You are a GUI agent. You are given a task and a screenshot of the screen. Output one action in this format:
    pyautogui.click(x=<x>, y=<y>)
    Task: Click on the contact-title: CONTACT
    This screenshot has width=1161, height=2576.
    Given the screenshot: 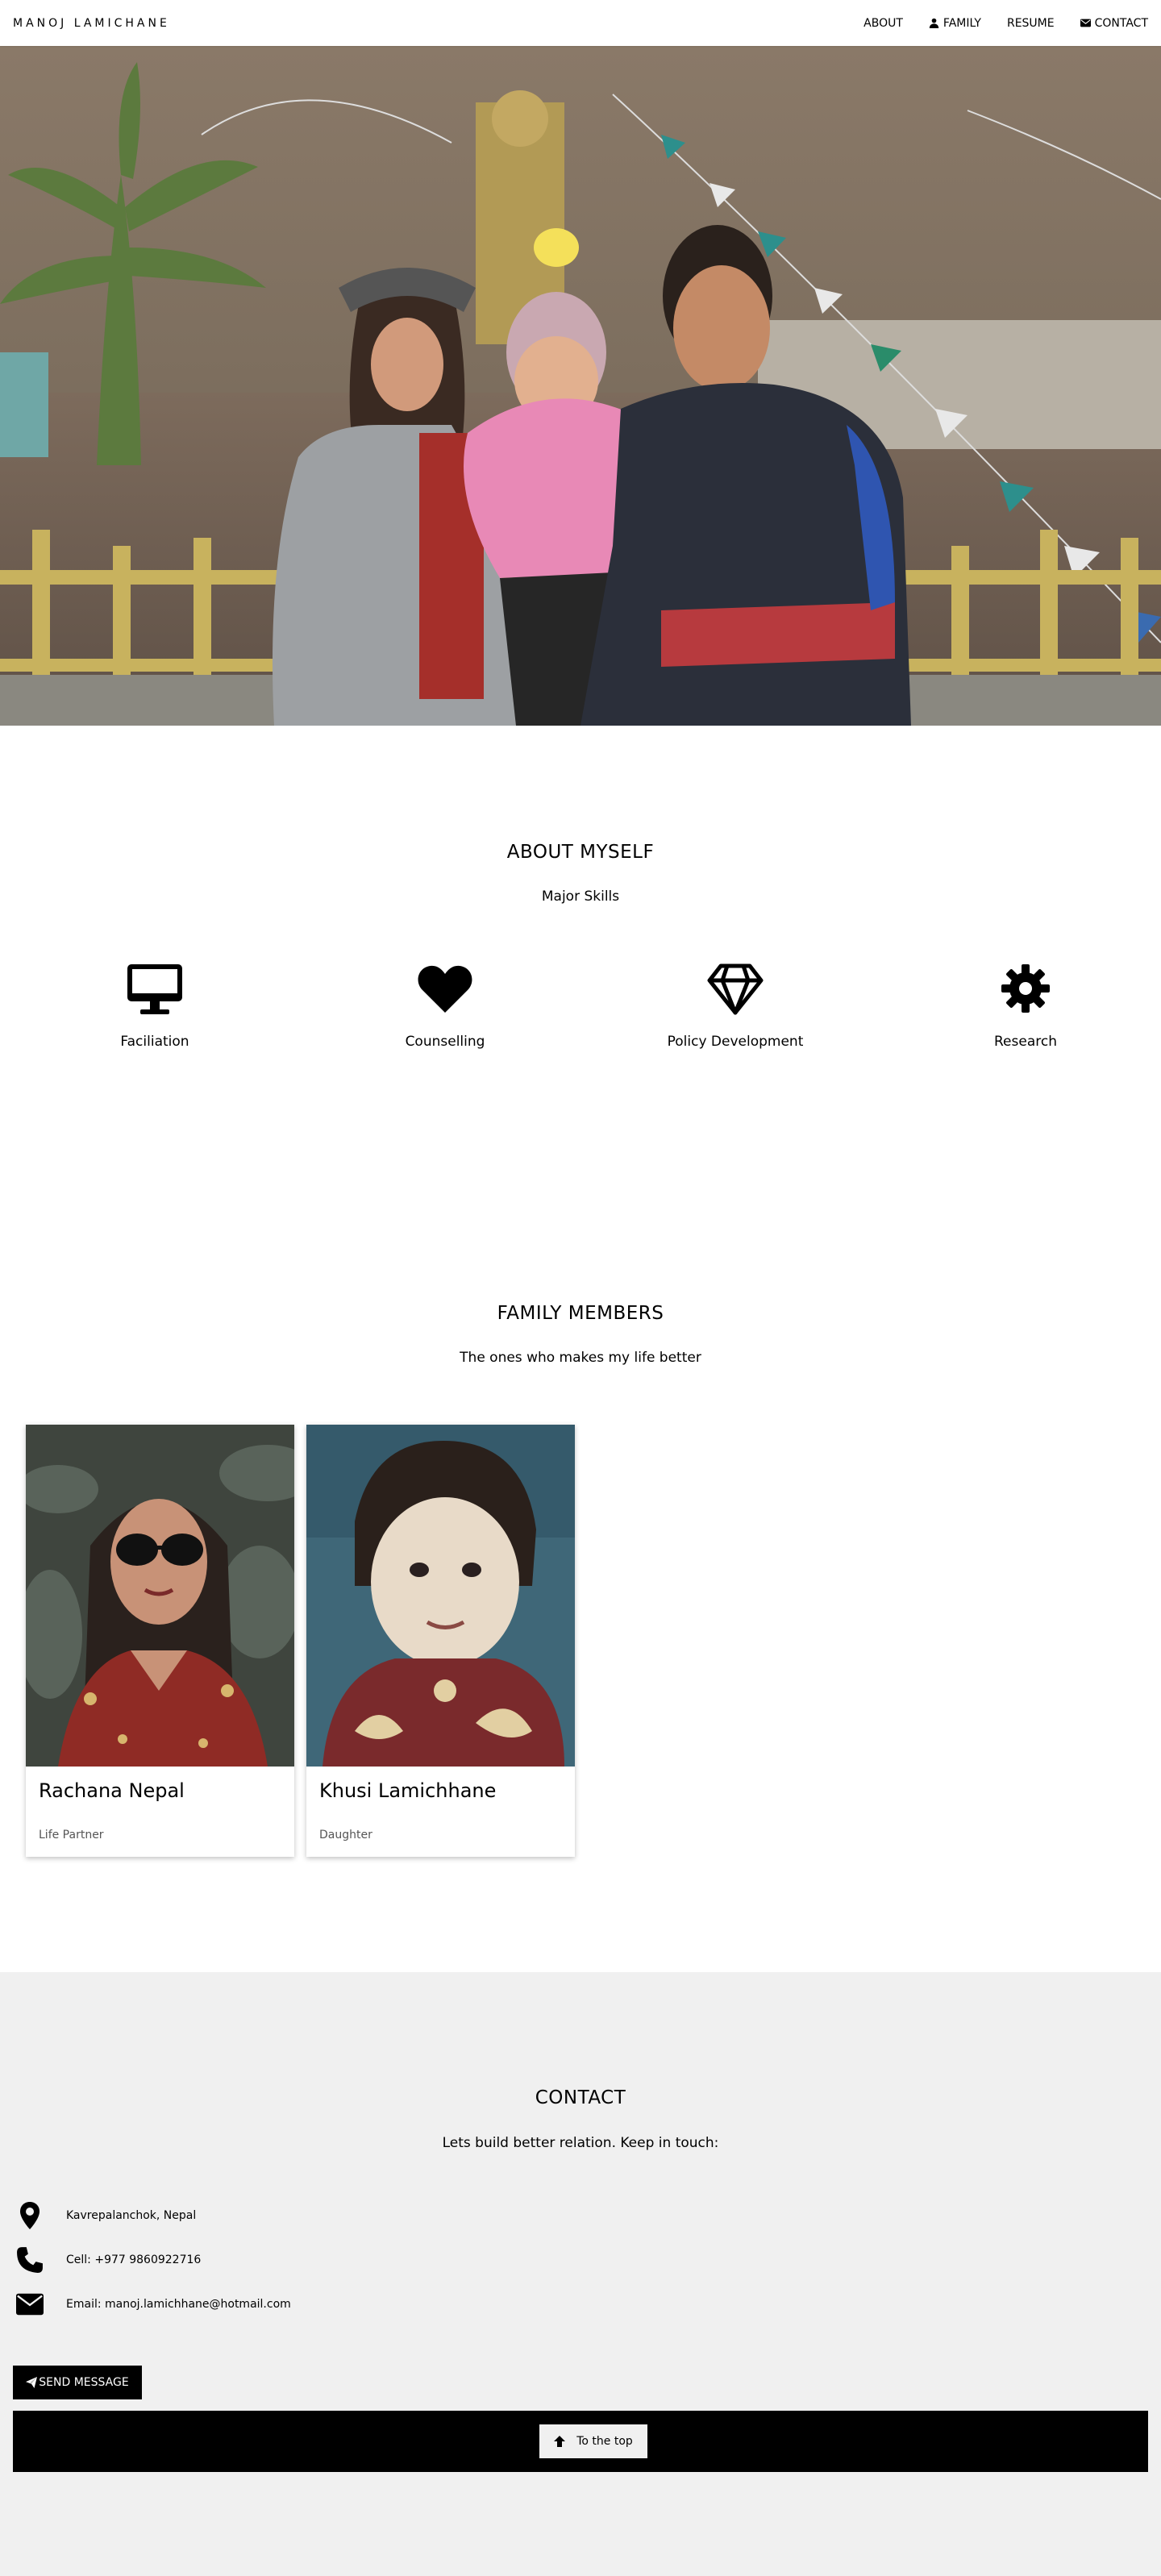 What is the action you would take?
    pyautogui.click(x=580, y=2097)
    